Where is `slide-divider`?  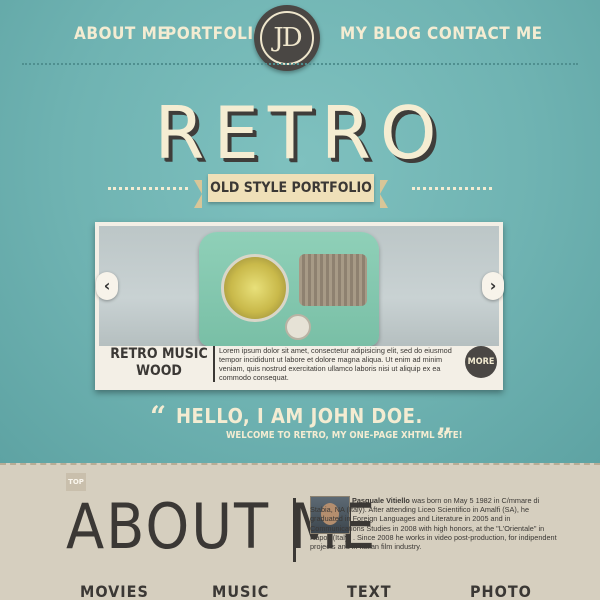
slide-divider is located at coordinates (214, 364).